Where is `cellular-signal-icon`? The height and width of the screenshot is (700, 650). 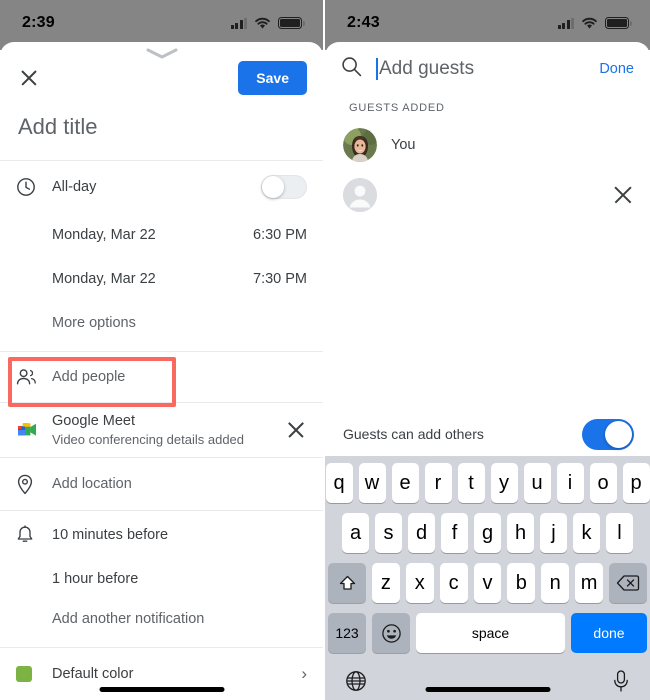 cellular-signal-icon is located at coordinates (238, 23).